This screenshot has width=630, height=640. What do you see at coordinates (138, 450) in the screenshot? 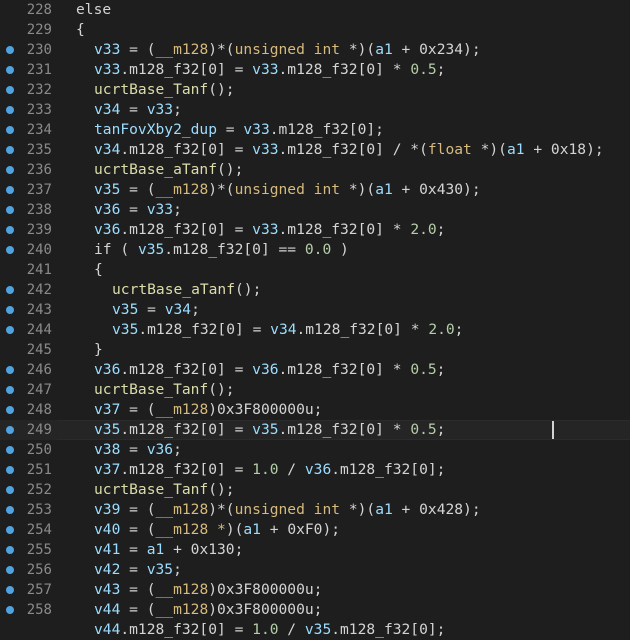
I see `code-text: v38 = v36;` at bounding box center [138, 450].